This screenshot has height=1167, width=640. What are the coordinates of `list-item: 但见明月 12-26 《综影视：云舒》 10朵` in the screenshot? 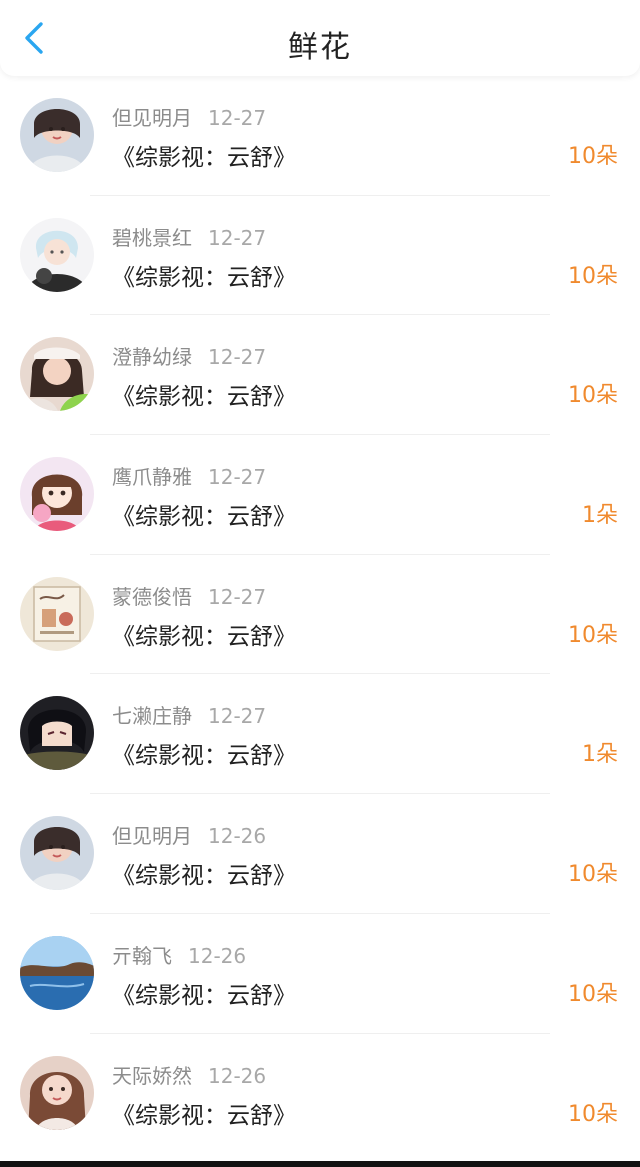 It's located at (320, 854).